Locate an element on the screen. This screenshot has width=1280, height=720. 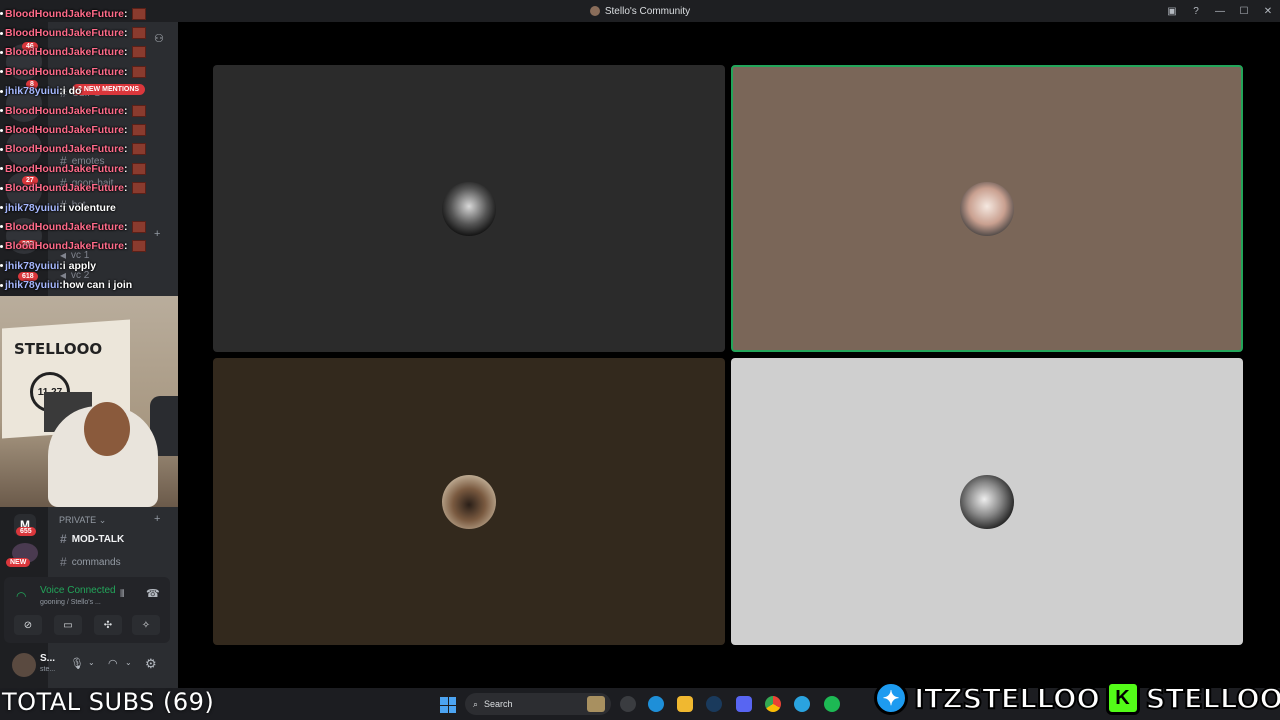
discord-app-icon is located at coordinates (744, 704).